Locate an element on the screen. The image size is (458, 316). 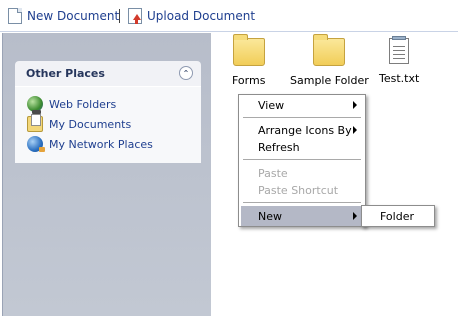
menu-item-label: New is located at coordinates (270, 216).